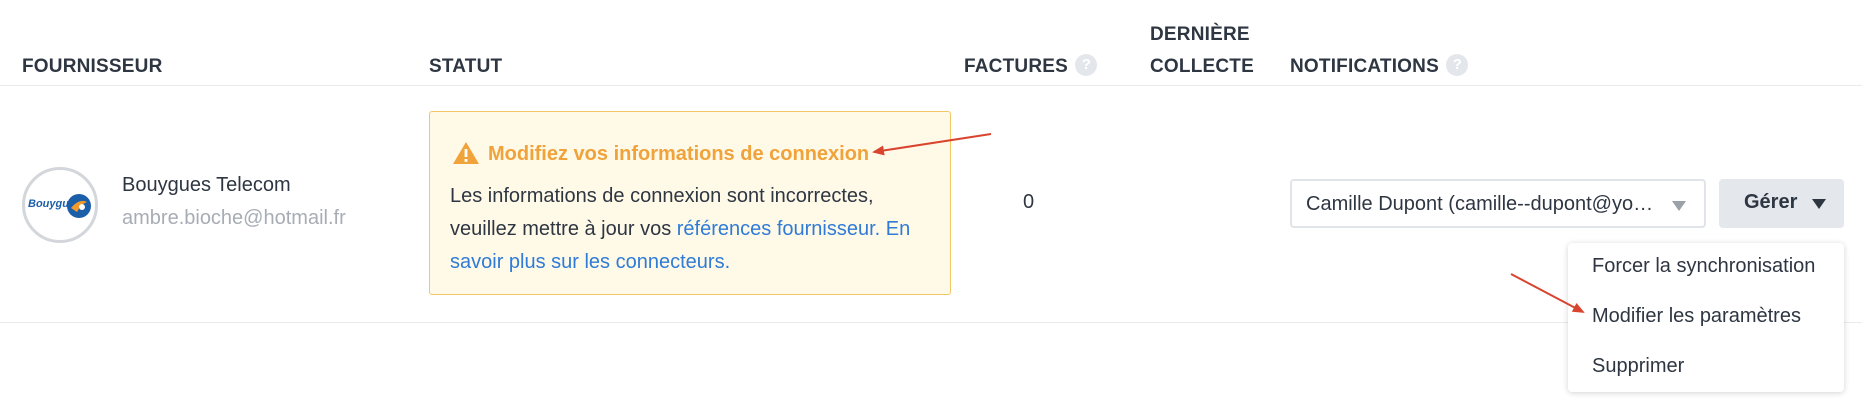 This screenshot has height=410, width=1862. I want to click on header-divider, so click(931, 85).